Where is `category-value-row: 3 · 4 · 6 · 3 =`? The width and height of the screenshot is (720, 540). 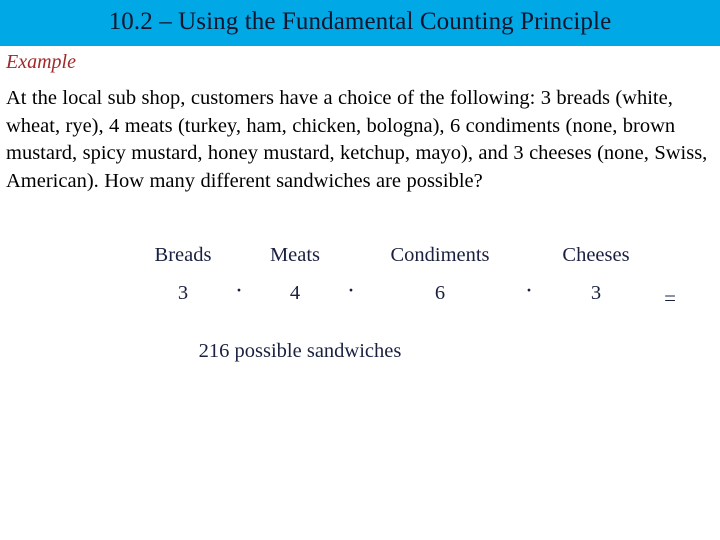
category-value-row: 3 · 4 · 6 · 3 = is located at coordinates (360, 294).